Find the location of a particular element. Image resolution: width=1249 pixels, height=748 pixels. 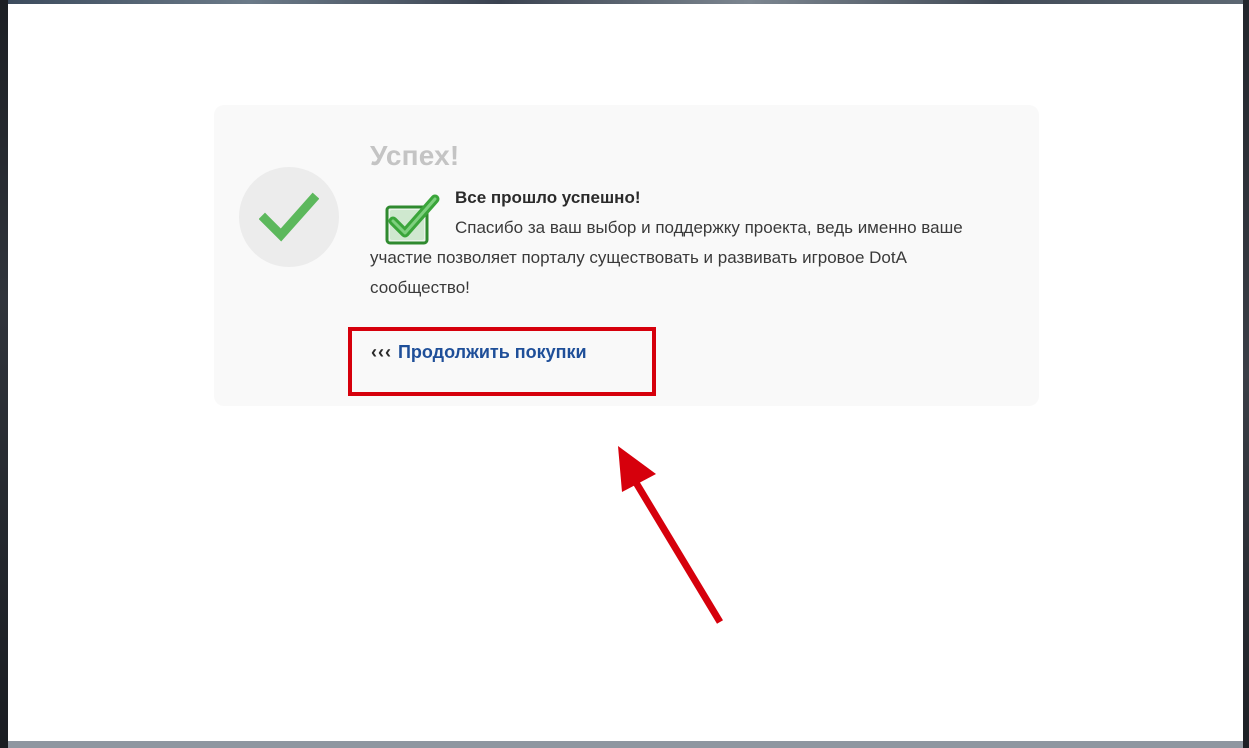

success-subtitle: Все прошло успешно! is located at coordinates (548, 197).